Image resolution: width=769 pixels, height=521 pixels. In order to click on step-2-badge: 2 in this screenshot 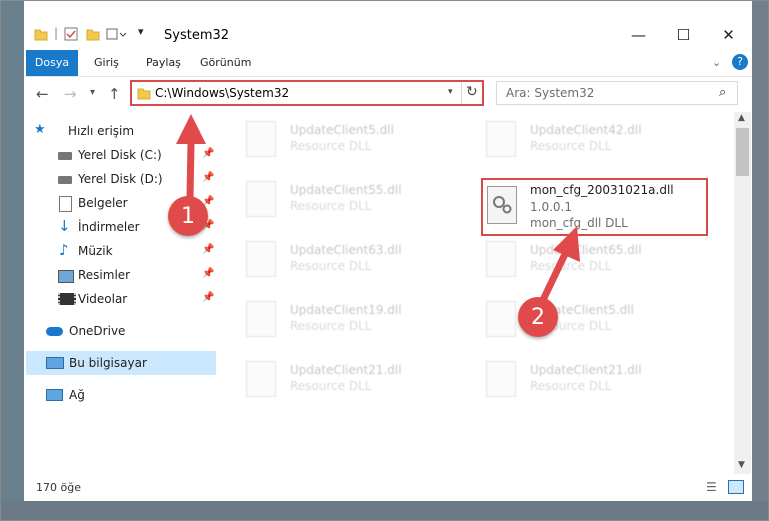, I will do `click(538, 317)`.